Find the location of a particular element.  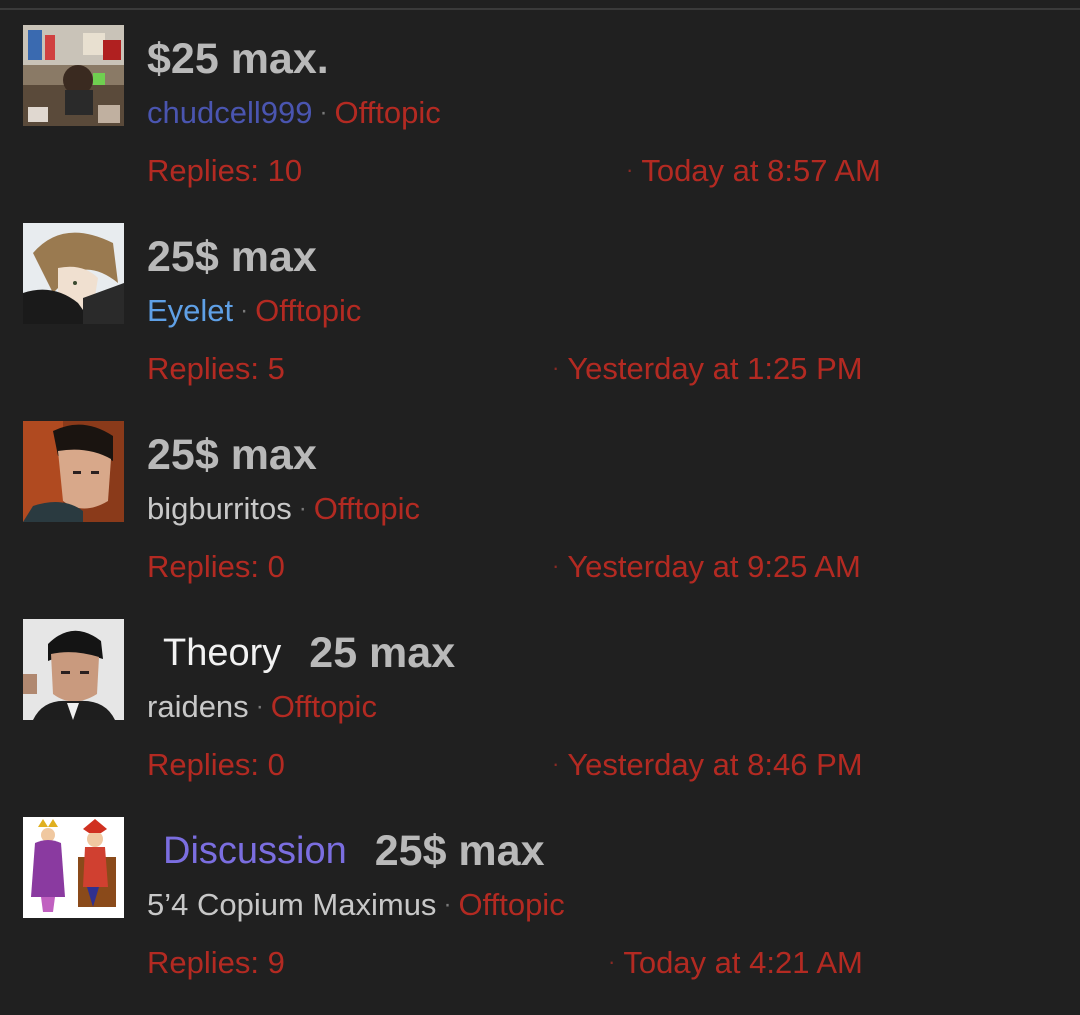

man-headshot-avatar is located at coordinates (73, 669).